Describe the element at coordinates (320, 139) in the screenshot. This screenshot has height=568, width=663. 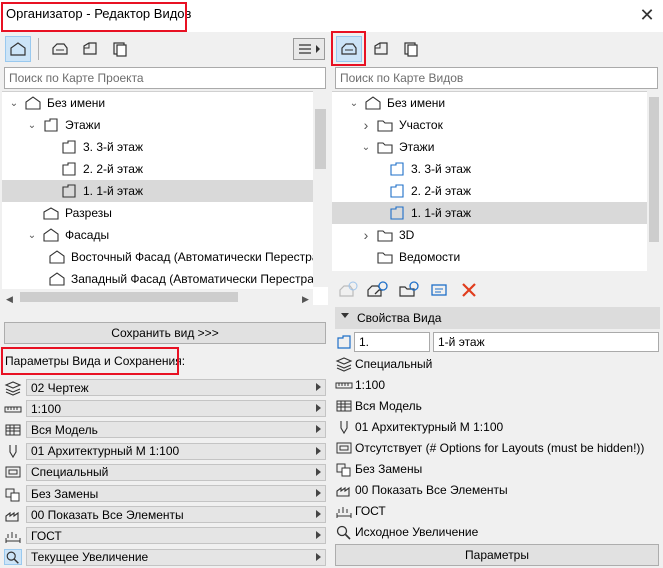
I see `scrollbar-thumb` at that location.